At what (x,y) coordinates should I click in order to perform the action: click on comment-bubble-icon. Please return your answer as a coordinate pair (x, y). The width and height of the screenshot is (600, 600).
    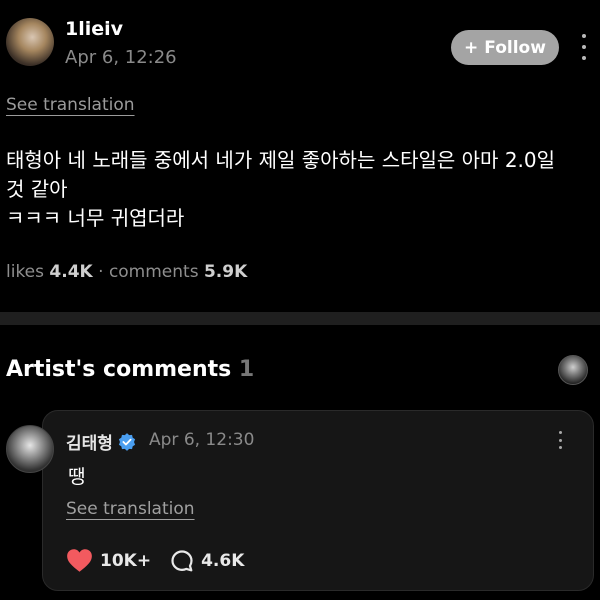
    Looking at the image, I should click on (182, 561).